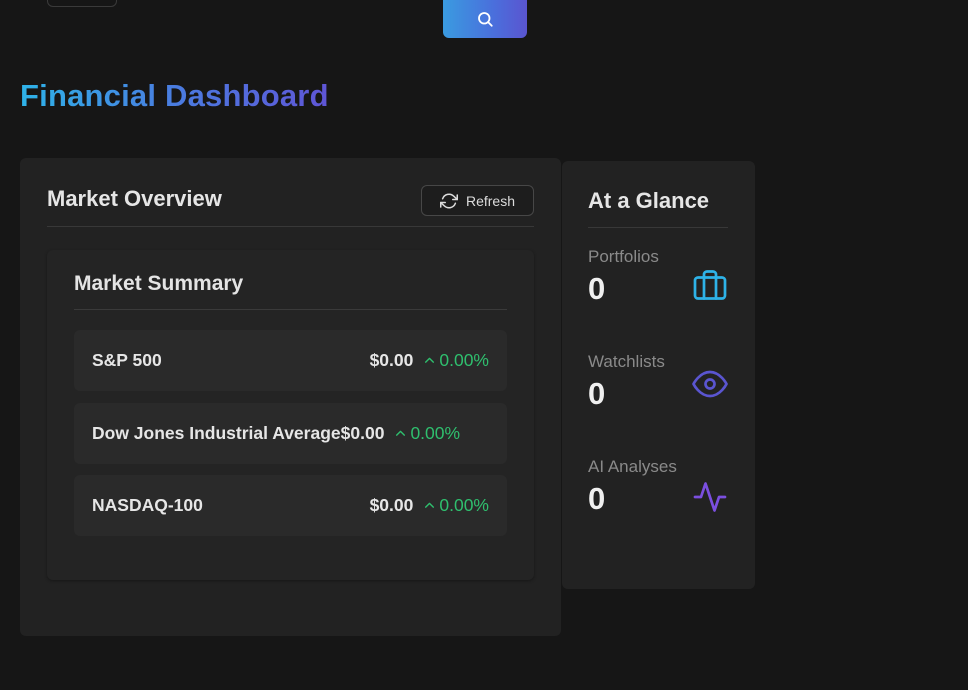 The image size is (968, 690). I want to click on search-button, so click(485, 19).